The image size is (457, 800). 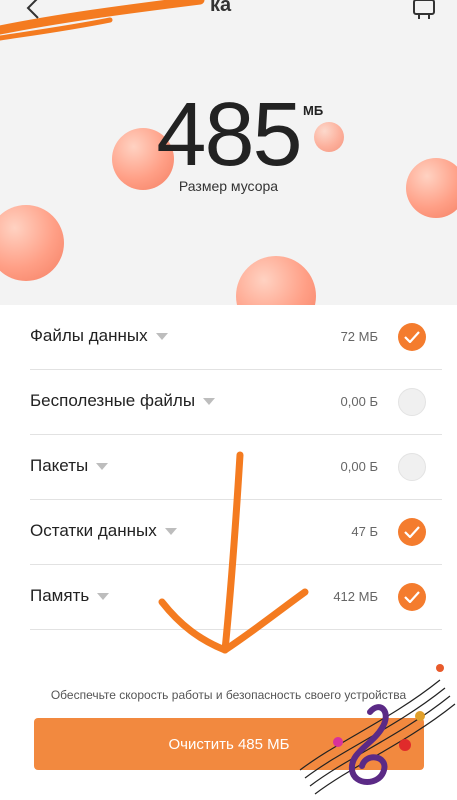 I want to click on clean-button: Очистить 485 МБ, so click(x=229, y=744).